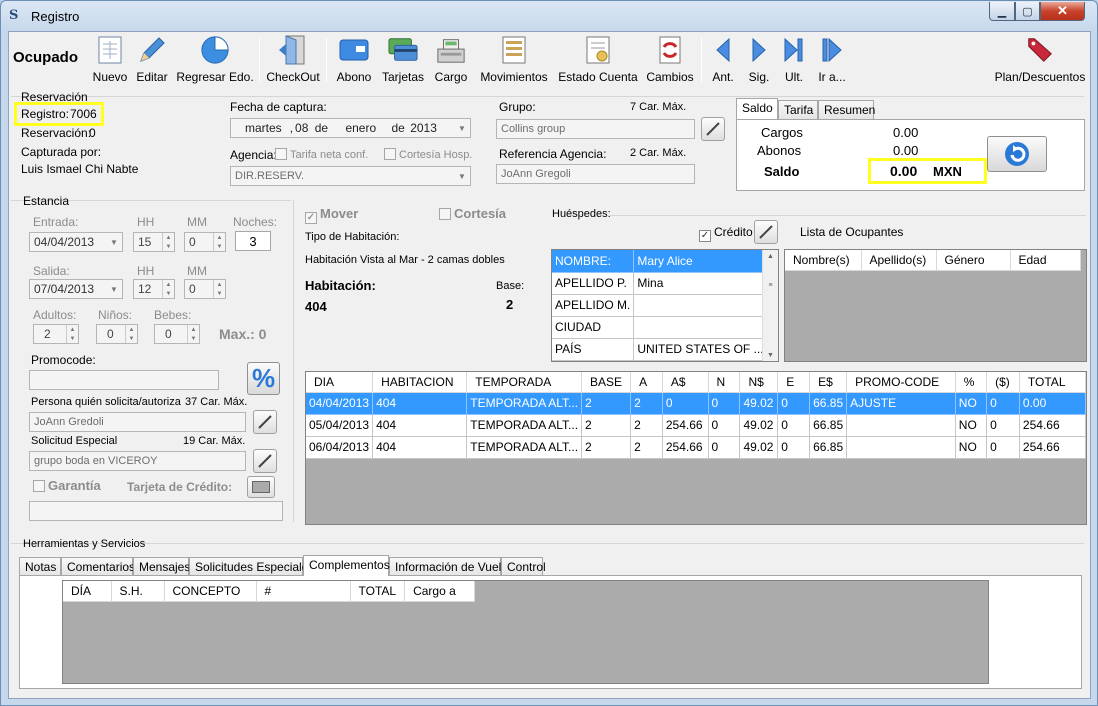 The image size is (1098, 706). Describe the element at coordinates (1002, 11) in the screenshot. I see `minimize-button: ▁` at that location.